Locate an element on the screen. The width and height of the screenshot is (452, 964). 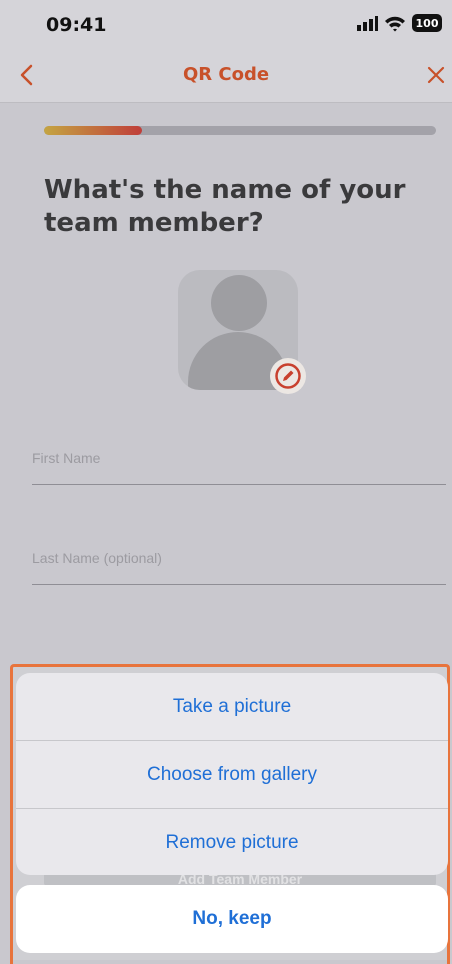
last-name-placeholder: Last Name (optional) is located at coordinates (97, 558).